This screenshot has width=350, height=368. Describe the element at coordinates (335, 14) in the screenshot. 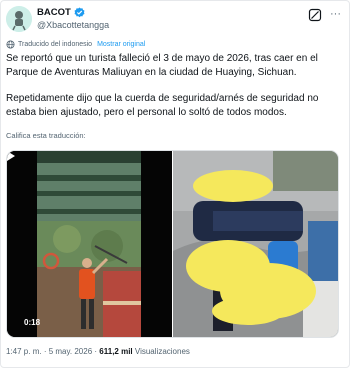

I see `more-options-icon: ···` at that location.